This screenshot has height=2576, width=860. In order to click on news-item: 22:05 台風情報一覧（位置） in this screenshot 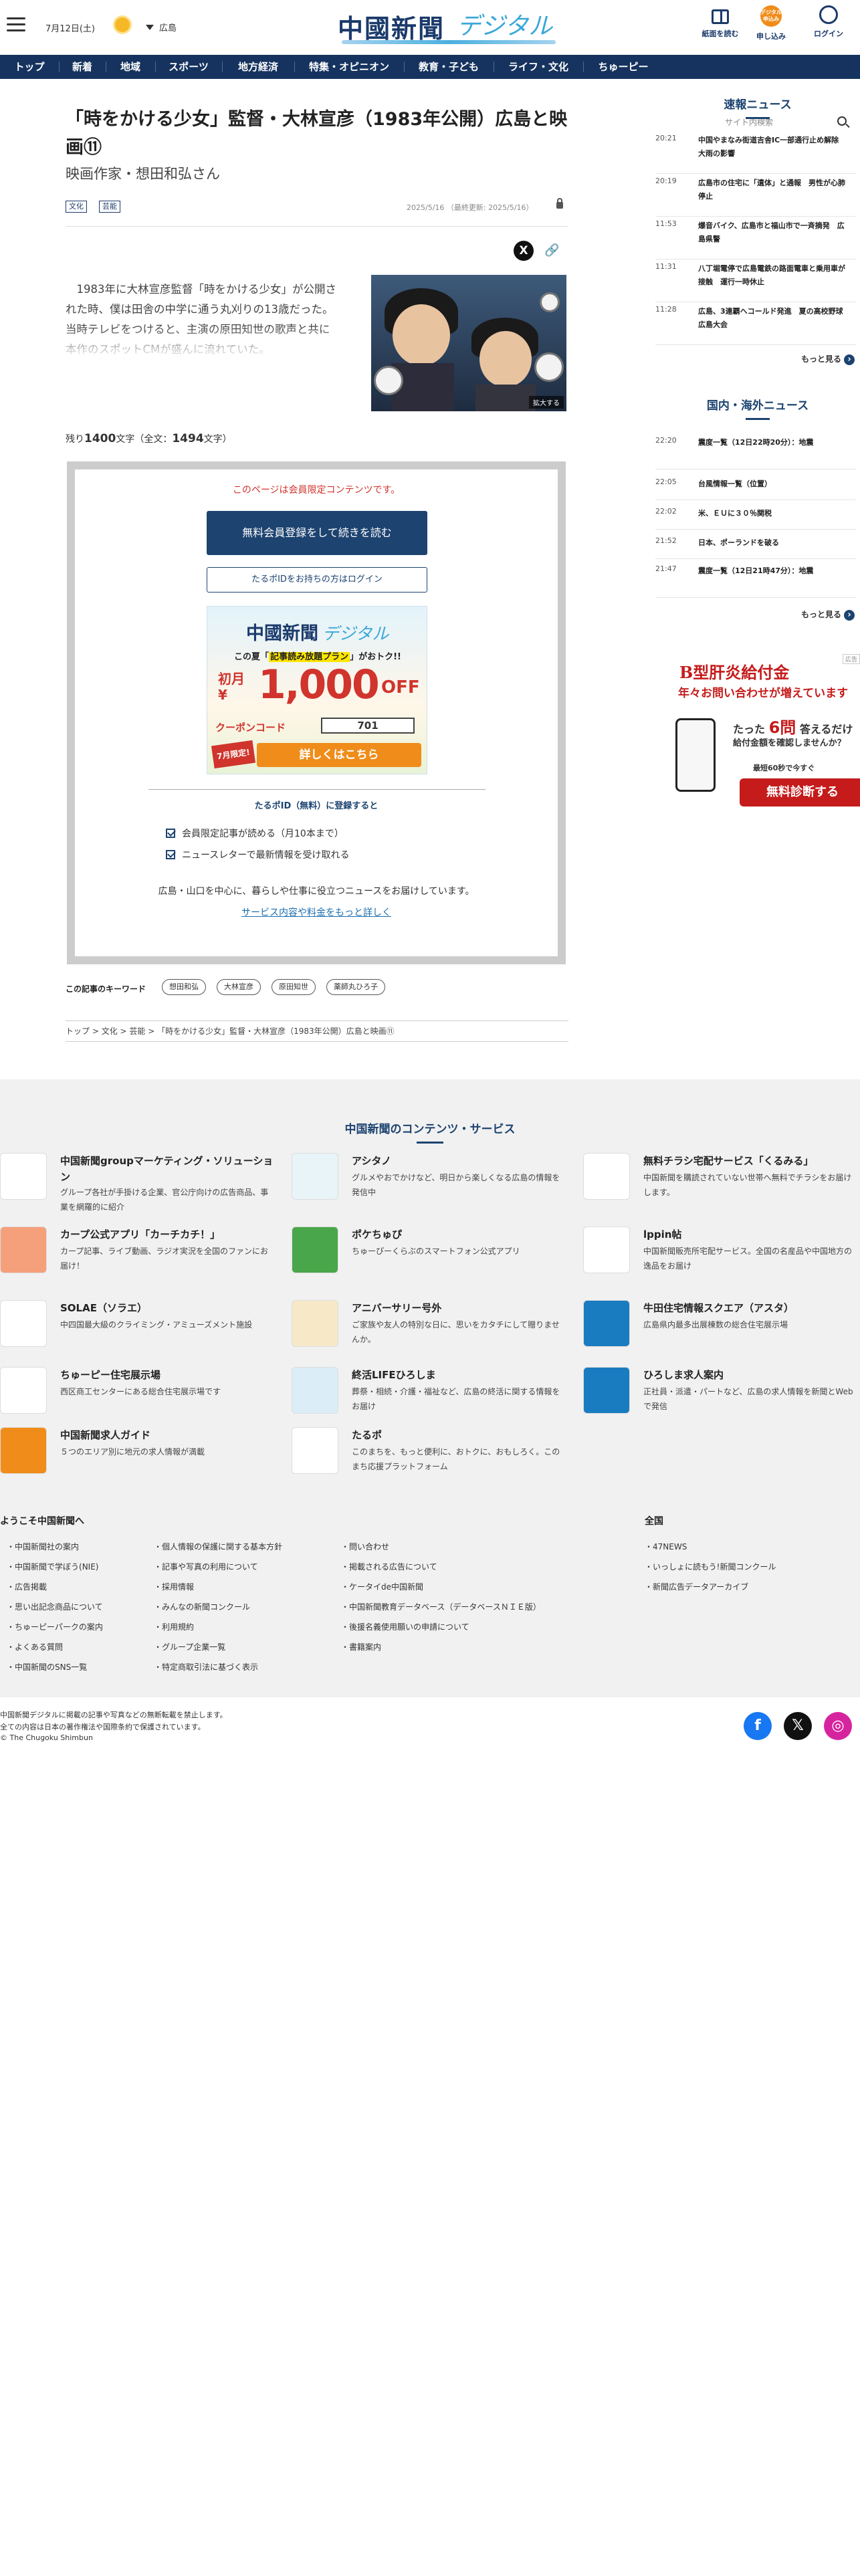, I will do `click(755, 488)`.